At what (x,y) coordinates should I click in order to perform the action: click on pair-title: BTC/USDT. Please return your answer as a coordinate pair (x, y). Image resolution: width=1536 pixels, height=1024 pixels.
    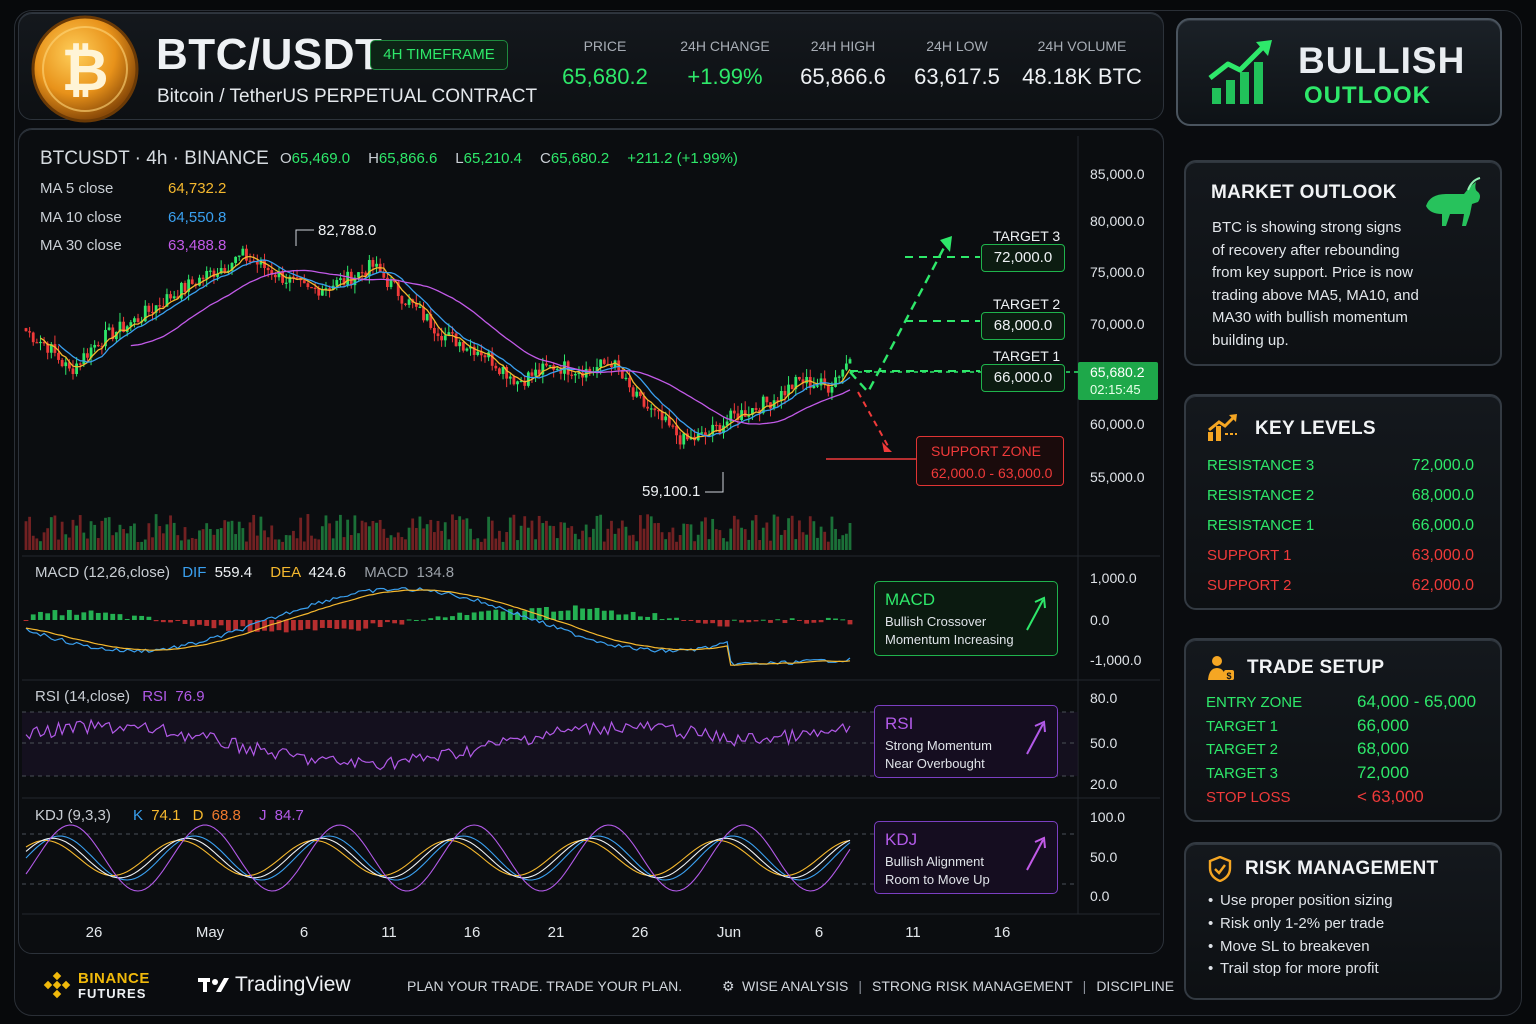
    Looking at the image, I should click on (269, 54).